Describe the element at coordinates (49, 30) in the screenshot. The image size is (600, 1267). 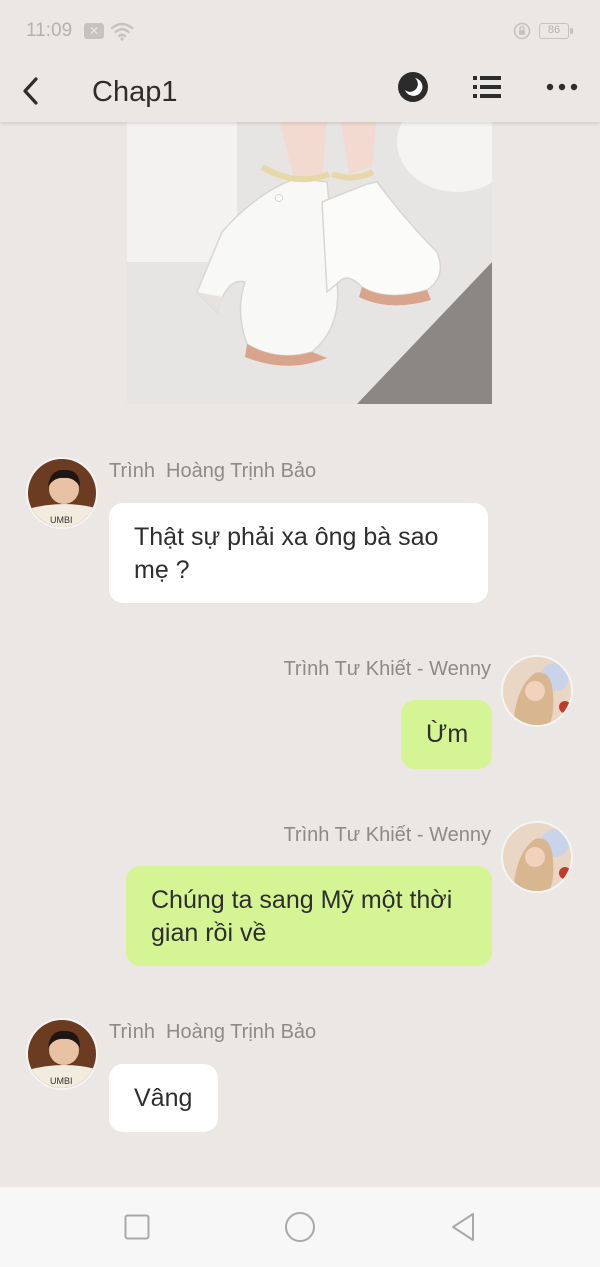
I see `status-time: 11:09` at that location.